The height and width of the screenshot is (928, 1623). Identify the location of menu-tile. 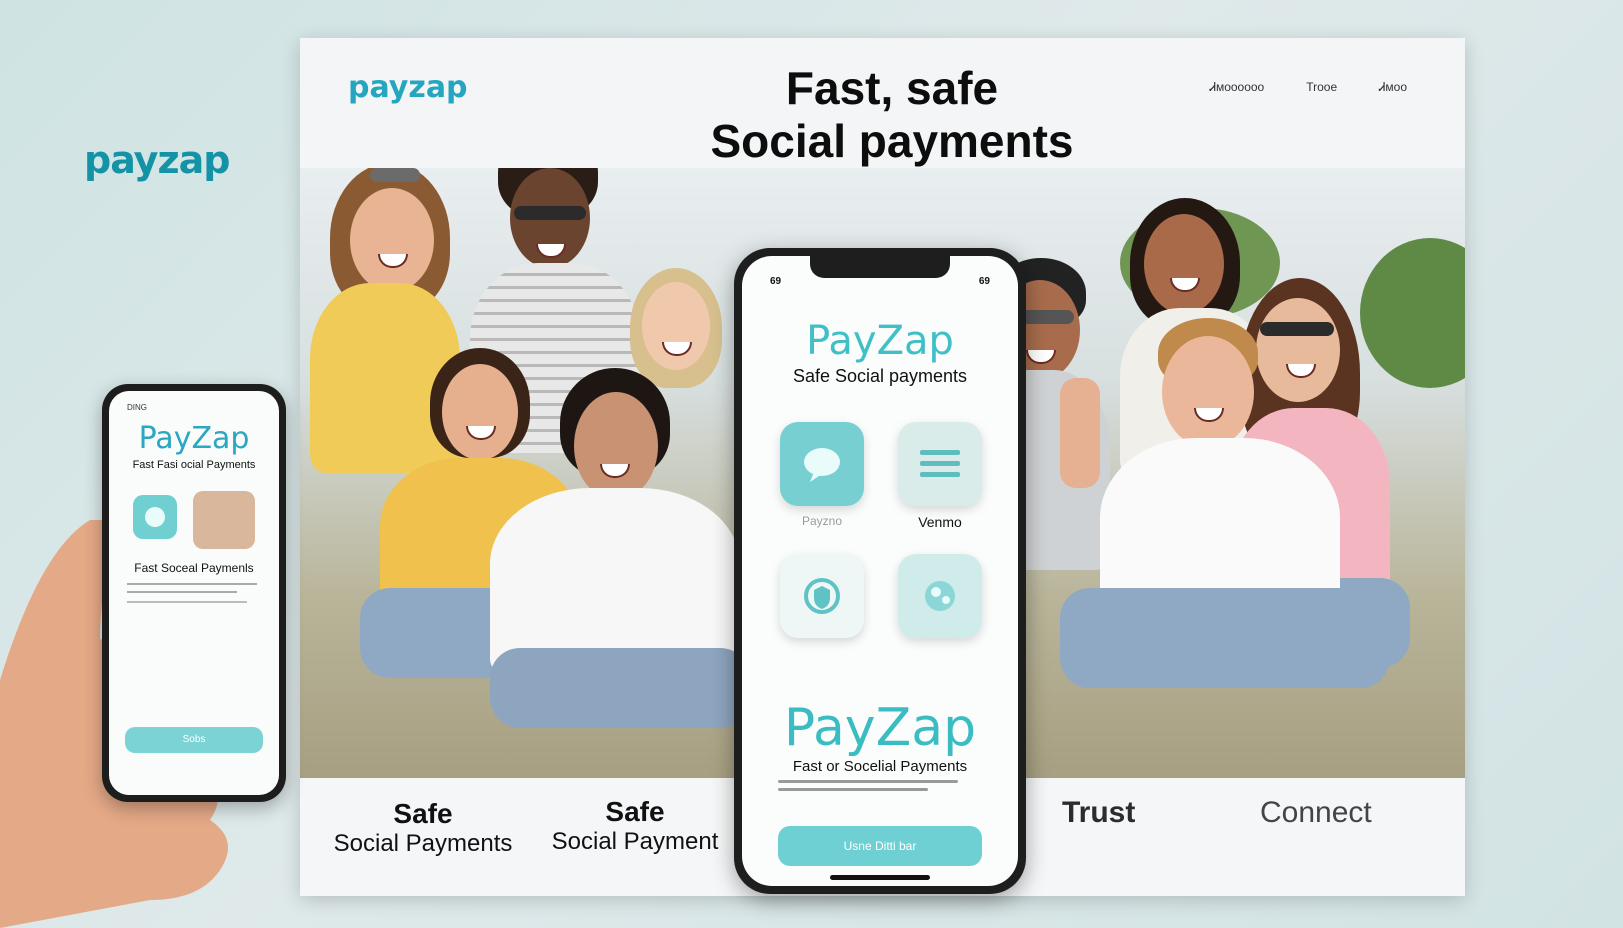
(940, 464).